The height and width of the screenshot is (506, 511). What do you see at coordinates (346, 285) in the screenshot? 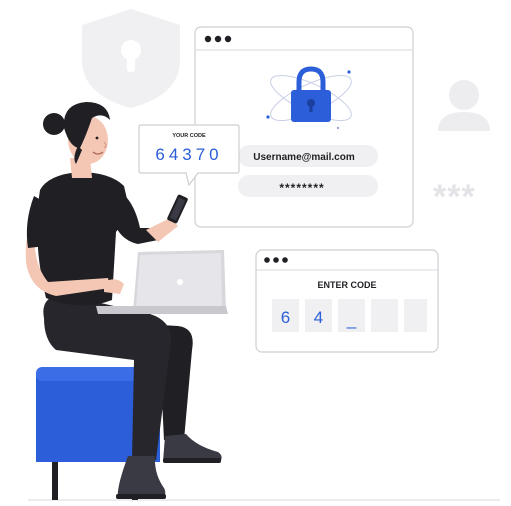
I see `enter-code-title: ENTER CODE` at bounding box center [346, 285].